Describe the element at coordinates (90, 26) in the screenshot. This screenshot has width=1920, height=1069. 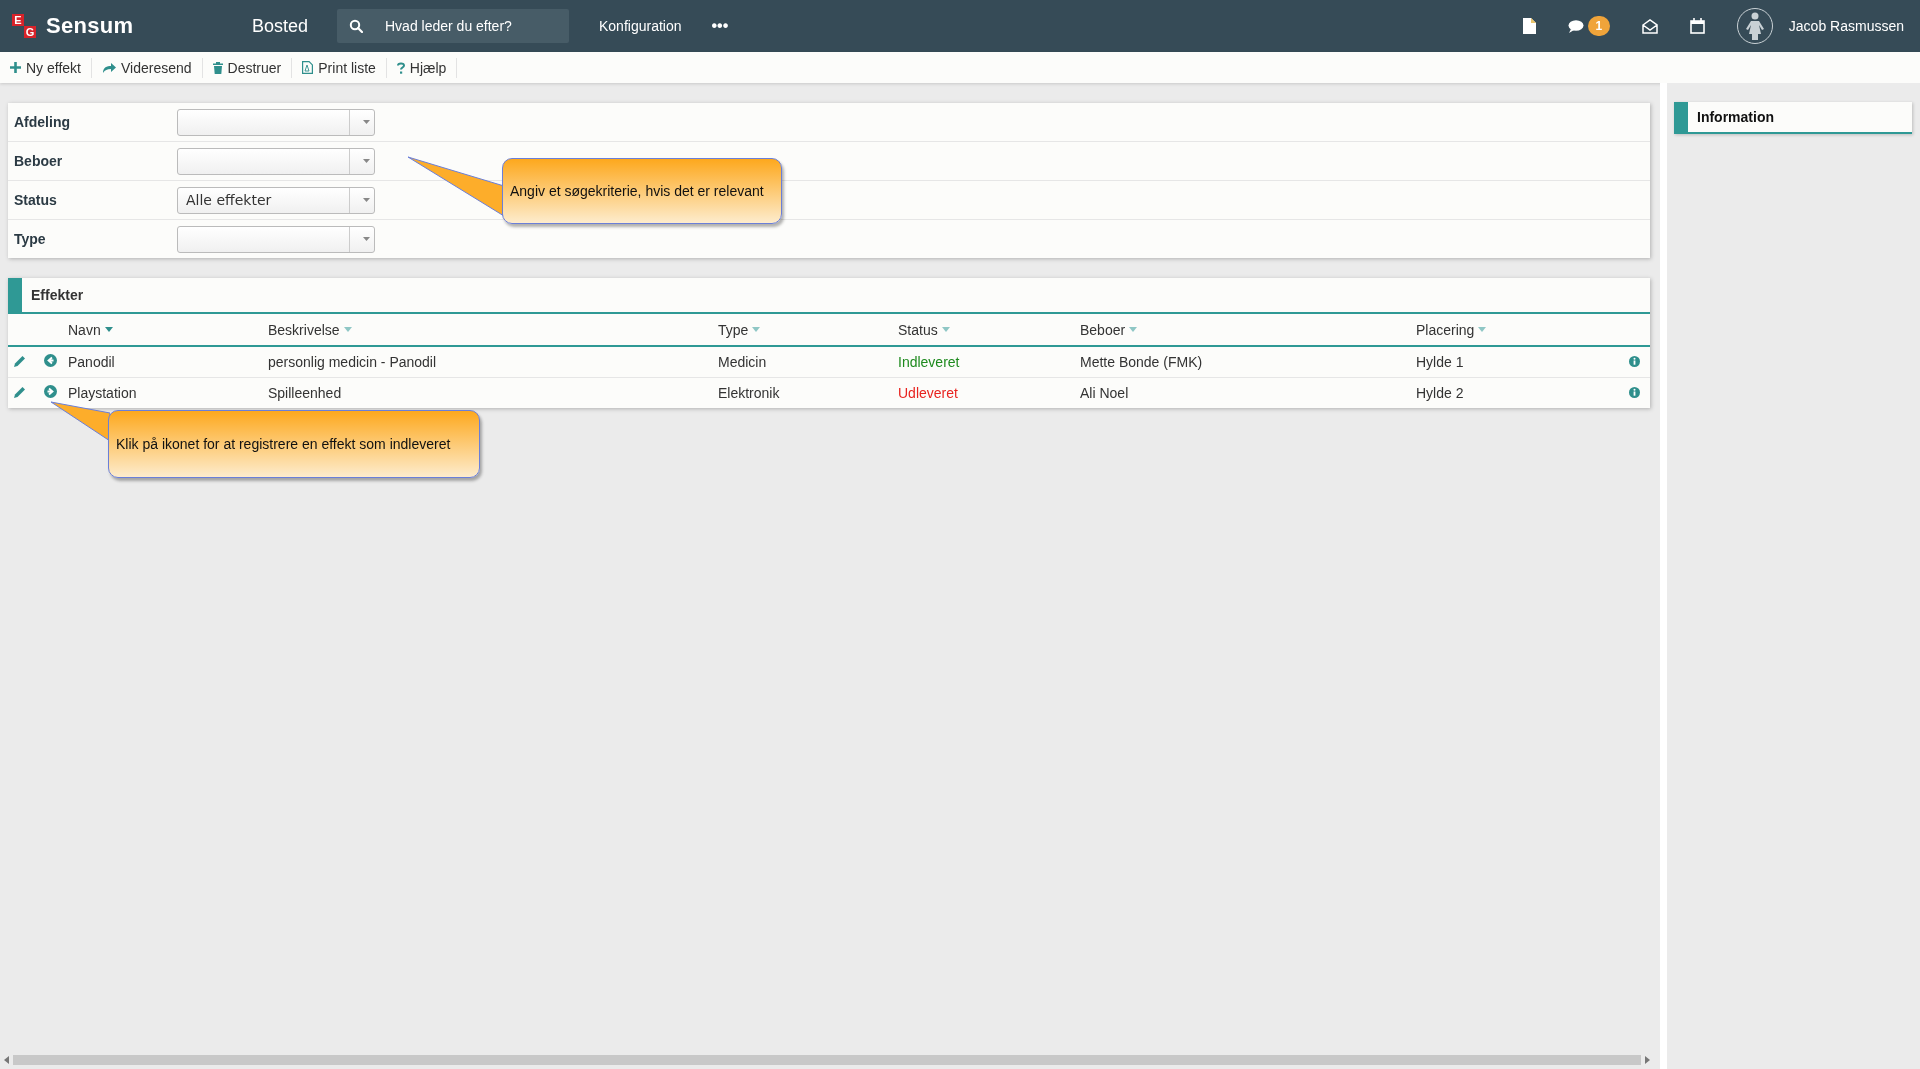
I see `app-name: Sensum` at that location.